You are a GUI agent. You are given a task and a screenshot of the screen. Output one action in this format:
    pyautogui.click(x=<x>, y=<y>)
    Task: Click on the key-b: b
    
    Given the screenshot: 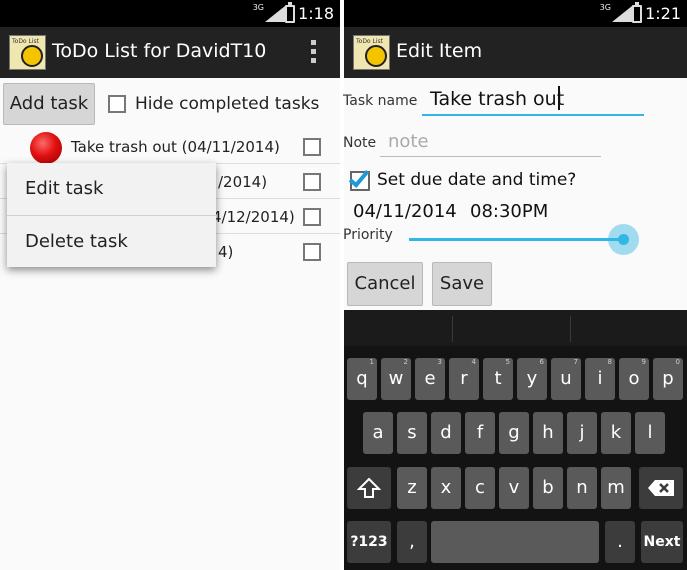 What is the action you would take?
    pyautogui.click(x=548, y=488)
    